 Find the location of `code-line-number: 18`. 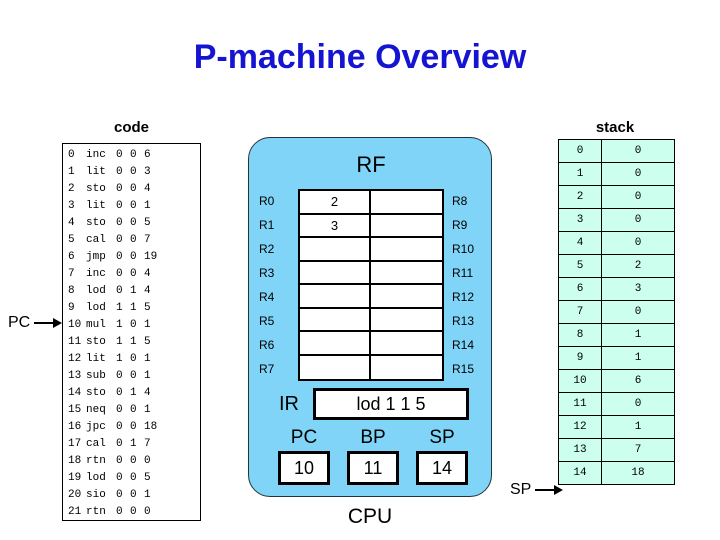

code-line-number: 18 is located at coordinates (75, 461).